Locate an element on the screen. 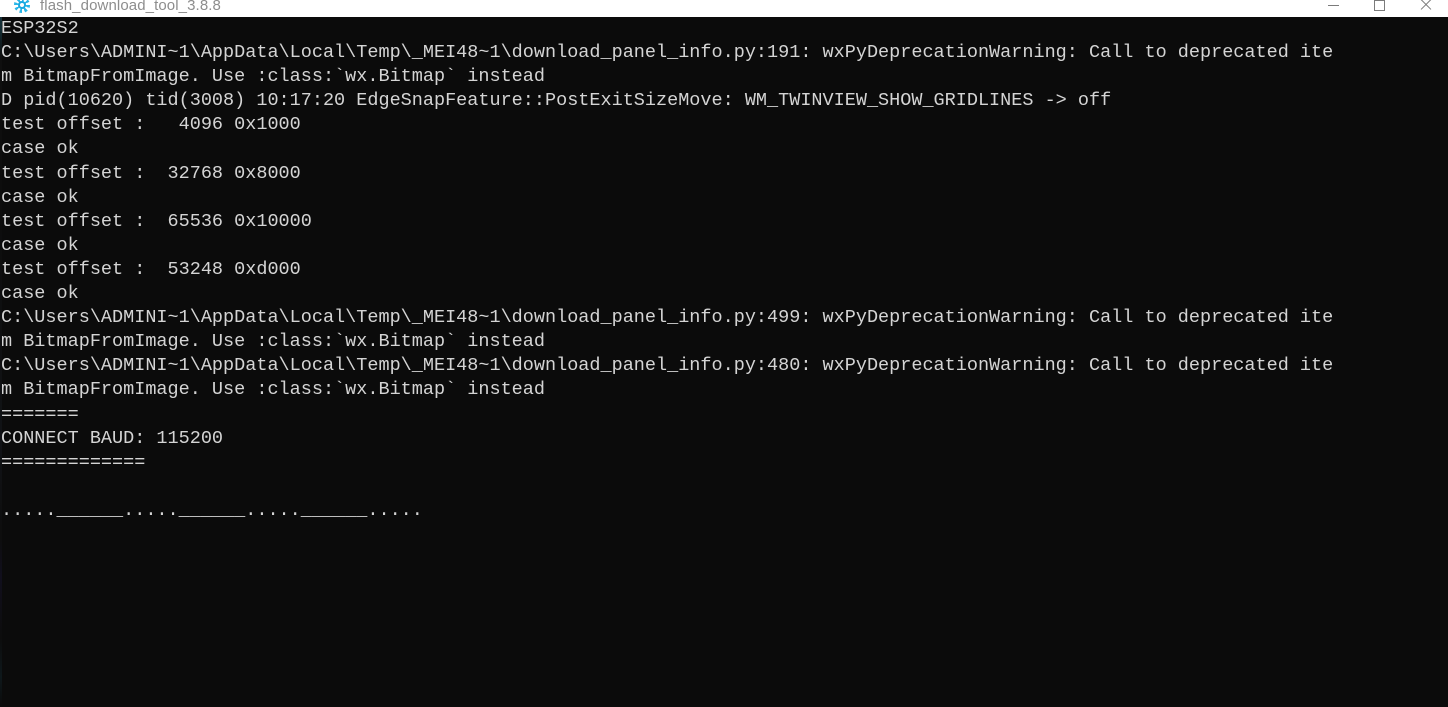  console-line: CONNECT BAUD: 115200 is located at coordinates (112, 438).